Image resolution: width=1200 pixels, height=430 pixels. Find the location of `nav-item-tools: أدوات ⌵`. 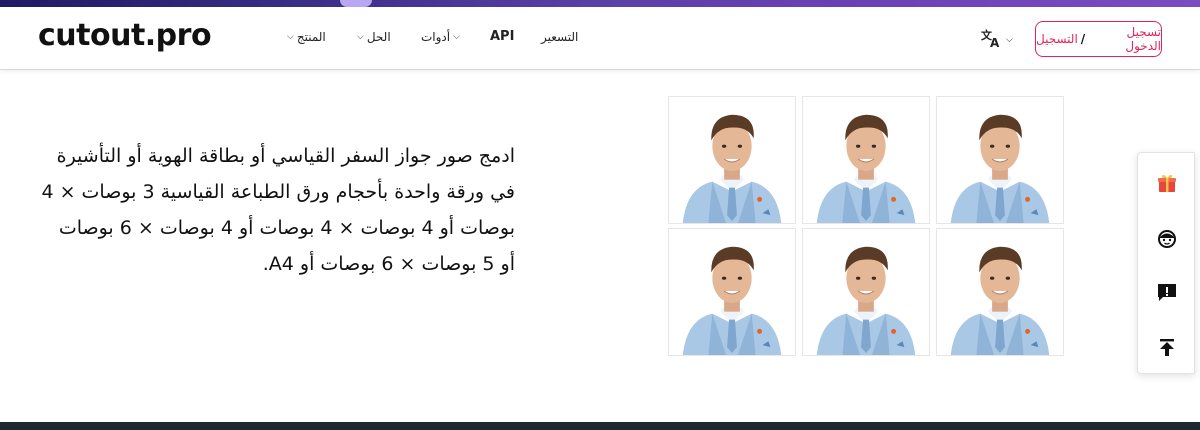

nav-item-tools: أدوات ⌵ is located at coordinates (440, 37).